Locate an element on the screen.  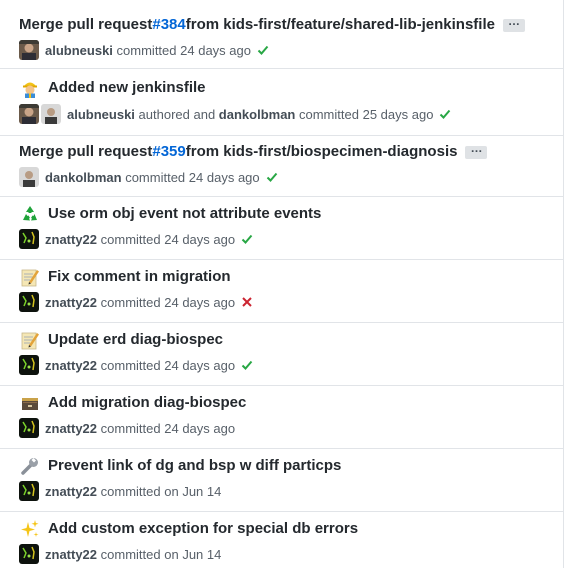
commit-title: Add migration diag-biospec is located at coordinates (132, 402).